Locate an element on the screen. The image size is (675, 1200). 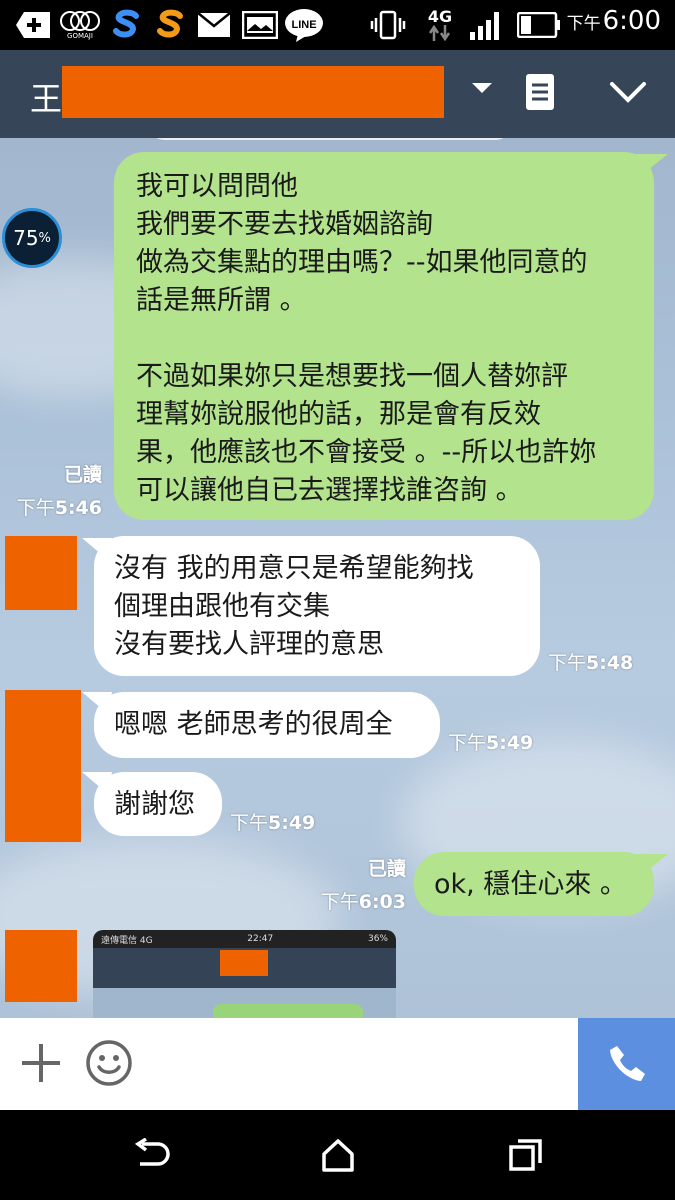
contact-name: 王 is located at coordinates (46, 97).